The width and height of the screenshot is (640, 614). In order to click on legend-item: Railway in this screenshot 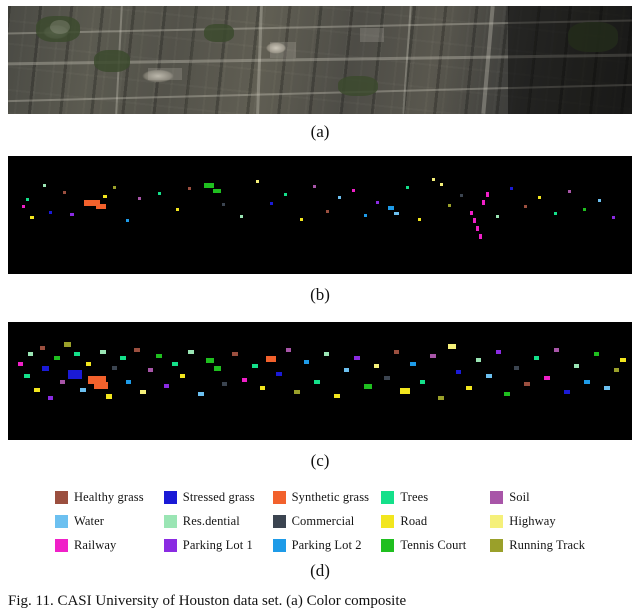, I will do `click(107, 545)`.